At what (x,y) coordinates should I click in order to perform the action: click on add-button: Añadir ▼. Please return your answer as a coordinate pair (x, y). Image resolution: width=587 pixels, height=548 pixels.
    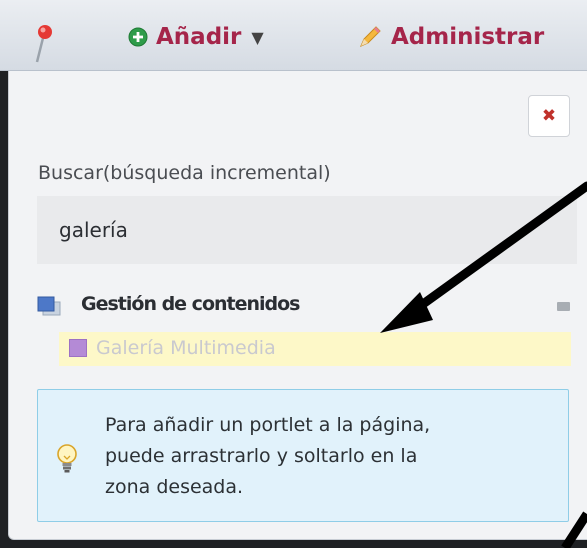
    Looking at the image, I should click on (196, 37).